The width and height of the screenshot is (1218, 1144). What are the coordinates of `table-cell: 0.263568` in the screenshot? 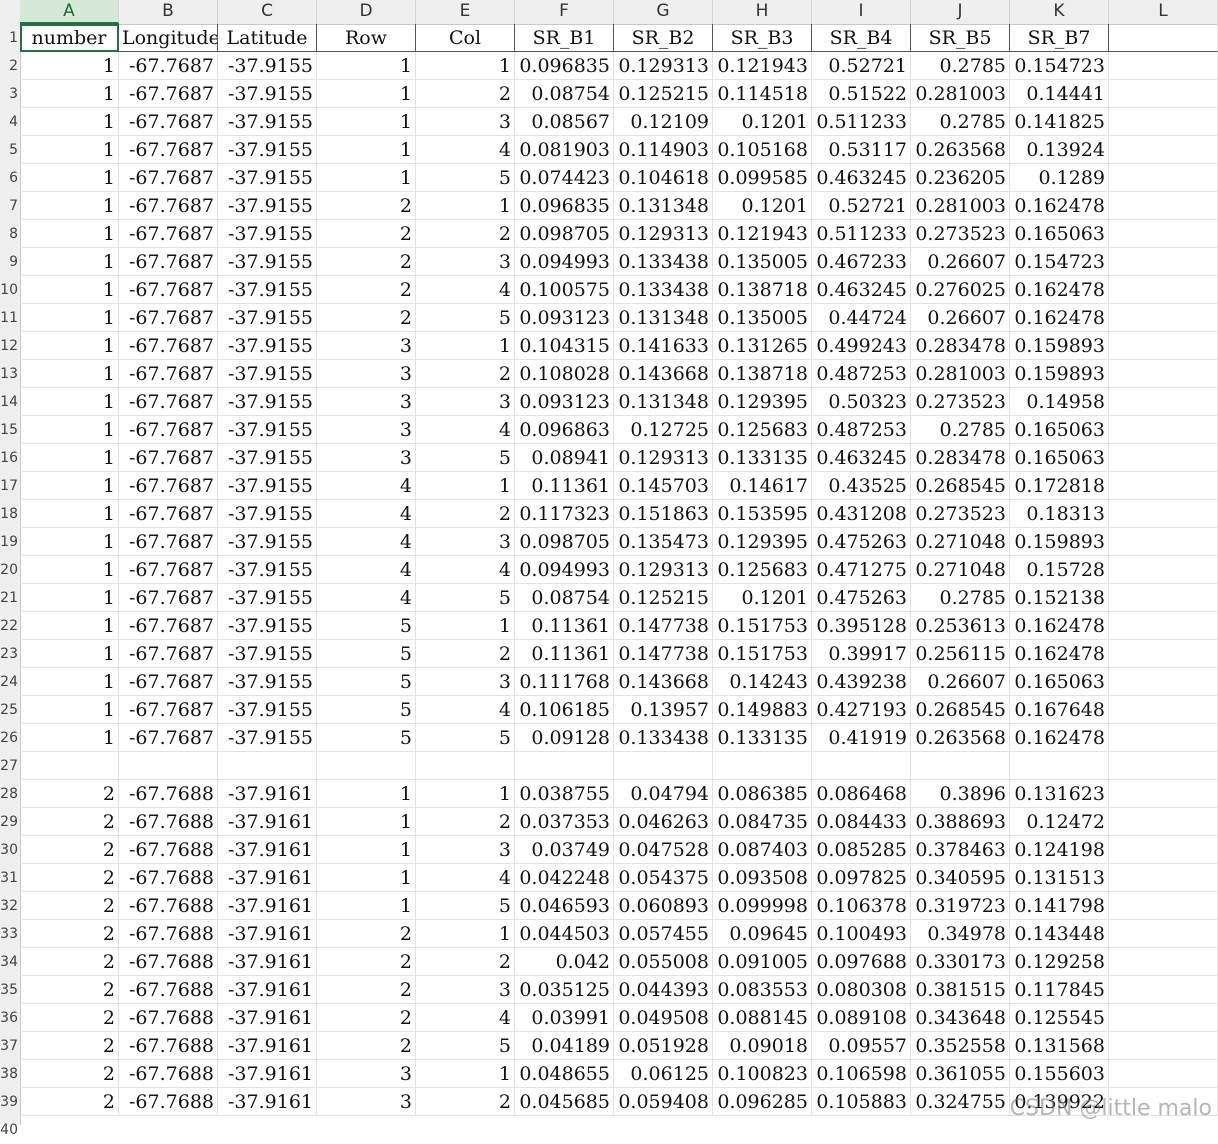 It's located at (960, 738).